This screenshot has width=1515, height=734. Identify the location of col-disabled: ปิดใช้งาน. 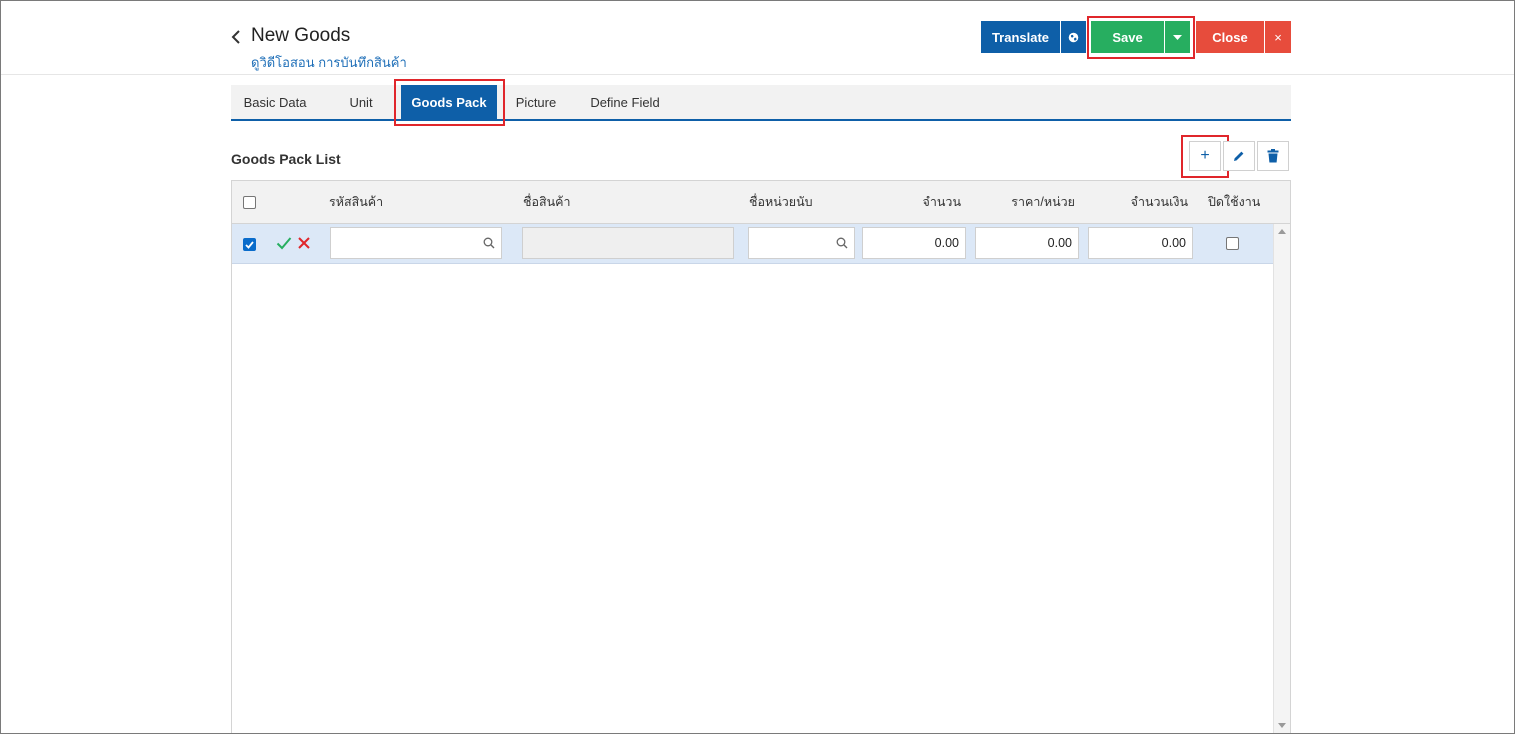
(1234, 202).